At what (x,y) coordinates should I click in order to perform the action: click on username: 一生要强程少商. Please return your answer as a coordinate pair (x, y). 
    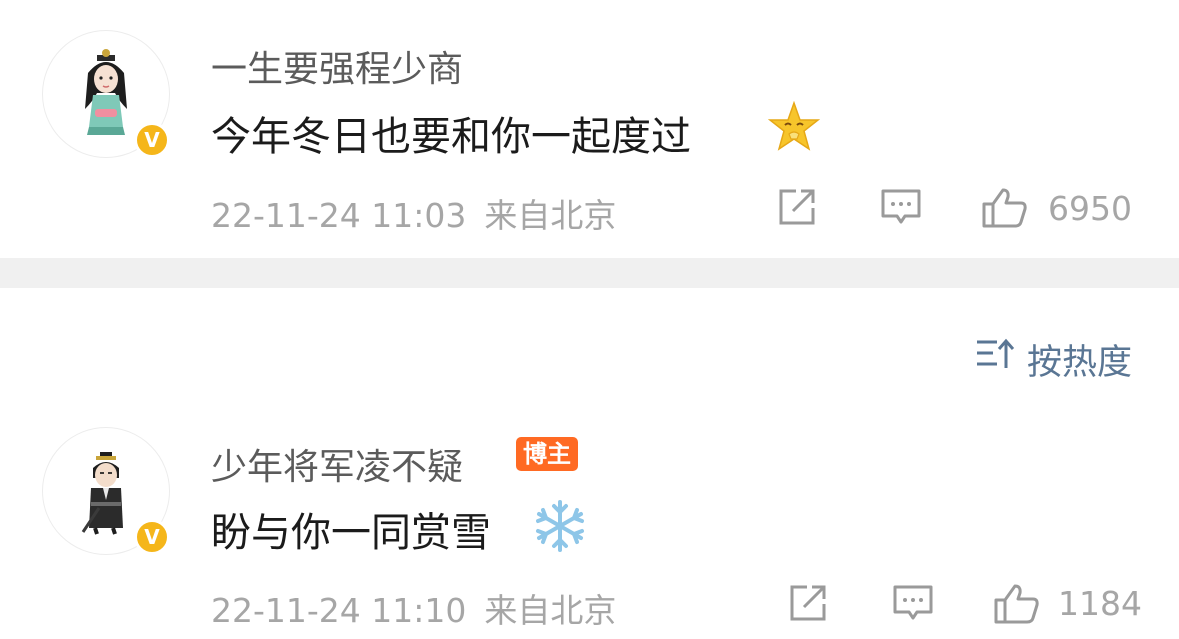
    Looking at the image, I should click on (337, 66).